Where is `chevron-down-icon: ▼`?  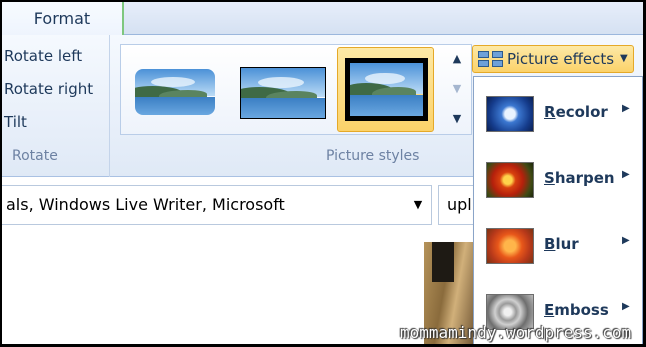
chevron-down-icon: ▼ is located at coordinates (624, 58).